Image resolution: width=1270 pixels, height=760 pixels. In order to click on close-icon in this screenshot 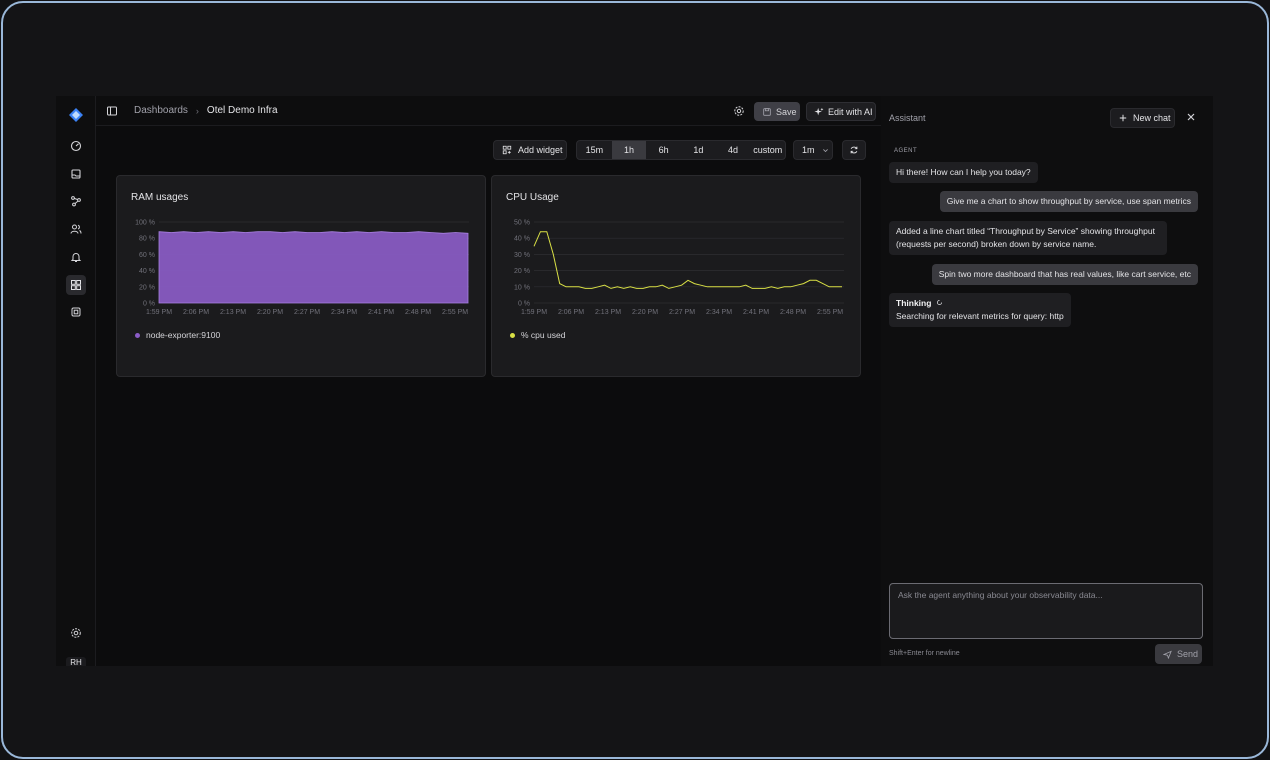, I will do `click(1191, 117)`.